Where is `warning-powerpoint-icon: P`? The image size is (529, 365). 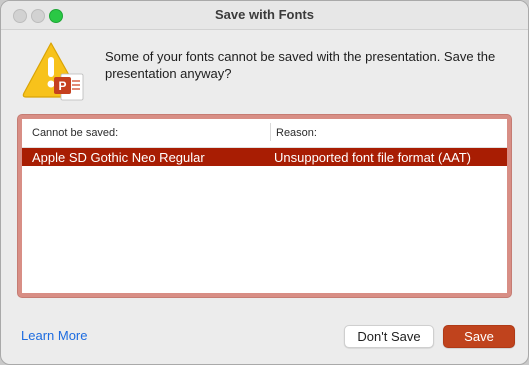 warning-powerpoint-icon: P is located at coordinates (54, 72).